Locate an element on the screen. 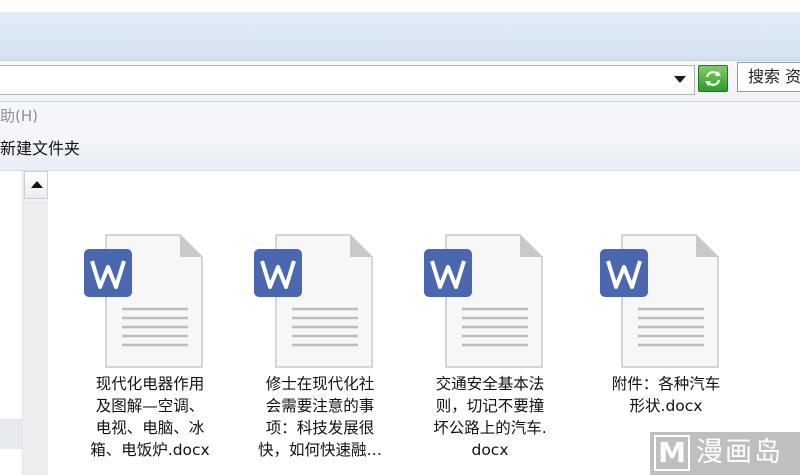 This screenshot has height=475, width=800. toolbar: 新建文件夹 is located at coordinates (400, 150).